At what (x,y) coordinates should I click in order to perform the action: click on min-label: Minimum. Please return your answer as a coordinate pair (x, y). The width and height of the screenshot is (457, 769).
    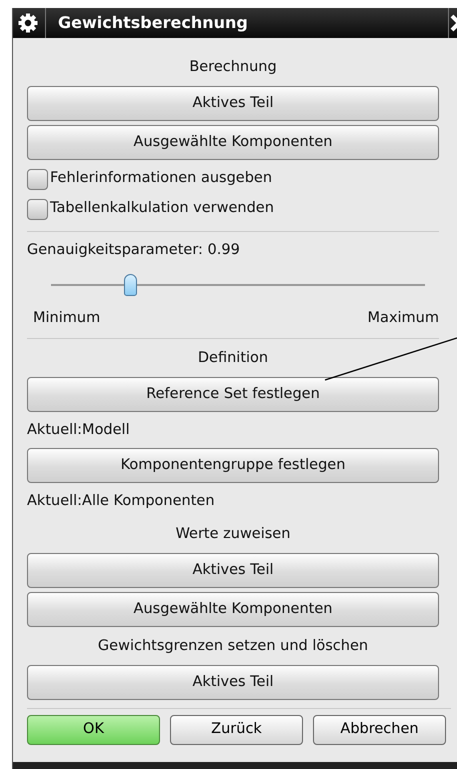
    Looking at the image, I should click on (66, 318).